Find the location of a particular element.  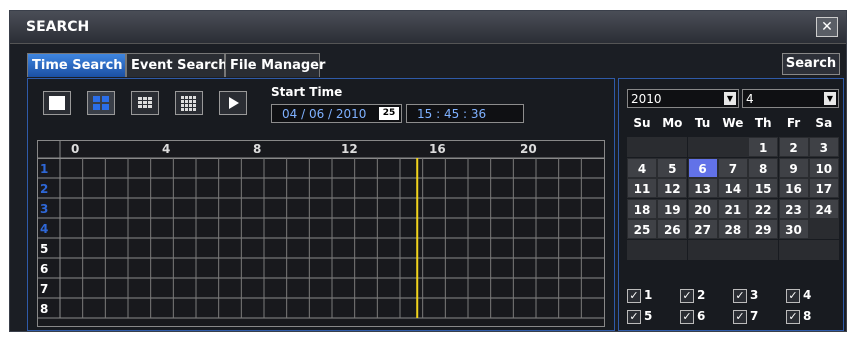

calendar-day: 17 is located at coordinates (823, 188).